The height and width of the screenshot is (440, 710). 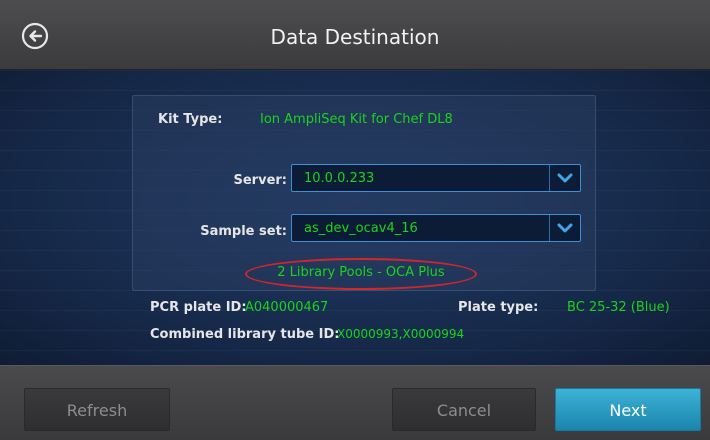 I want to click on library-pools-callout: 2 Library Pools - OCA Plus, so click(x=361, y=274).